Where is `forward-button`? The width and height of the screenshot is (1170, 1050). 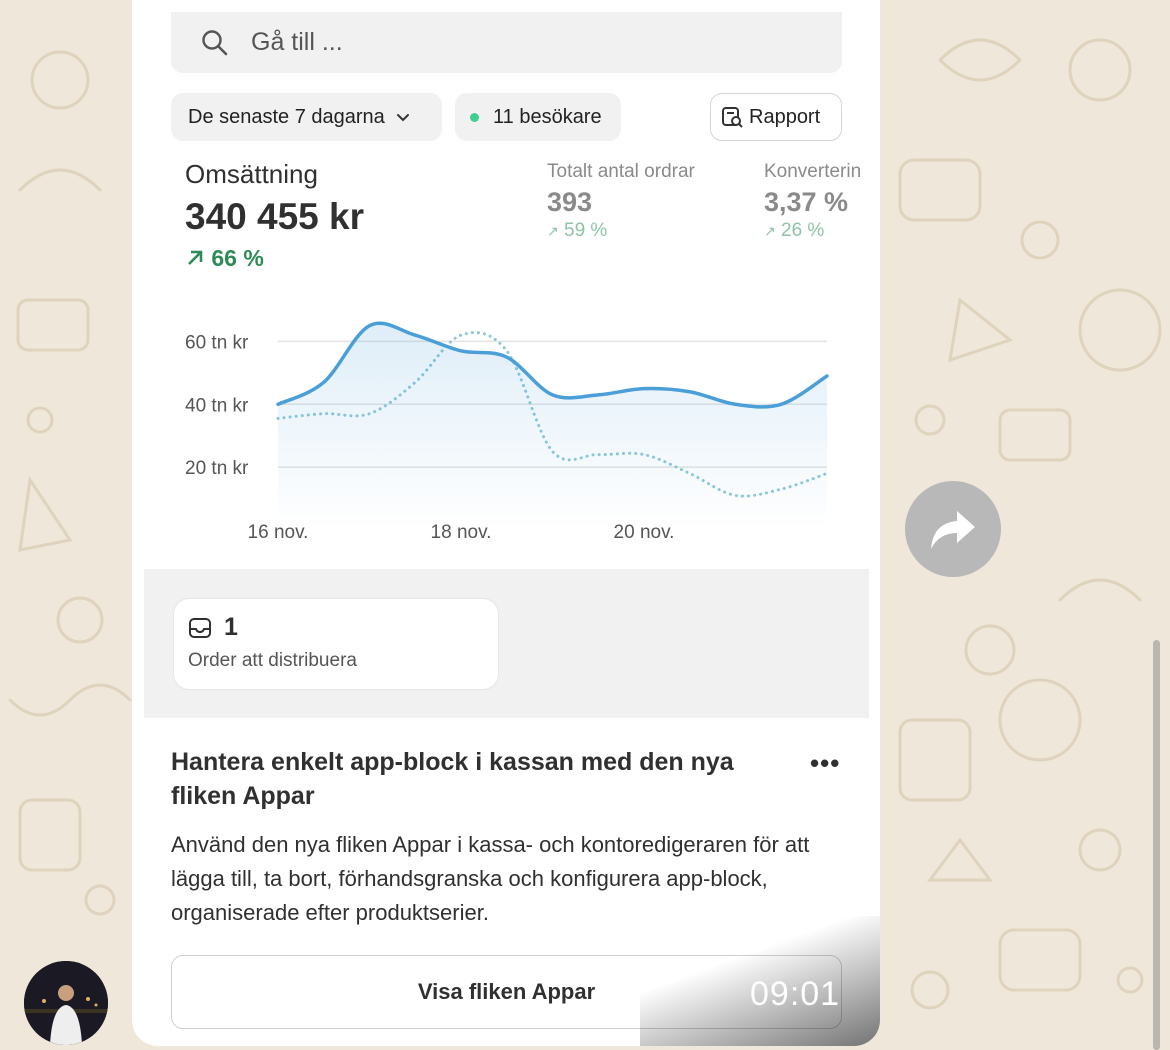
forward-button is located at coordinates (953, 529).